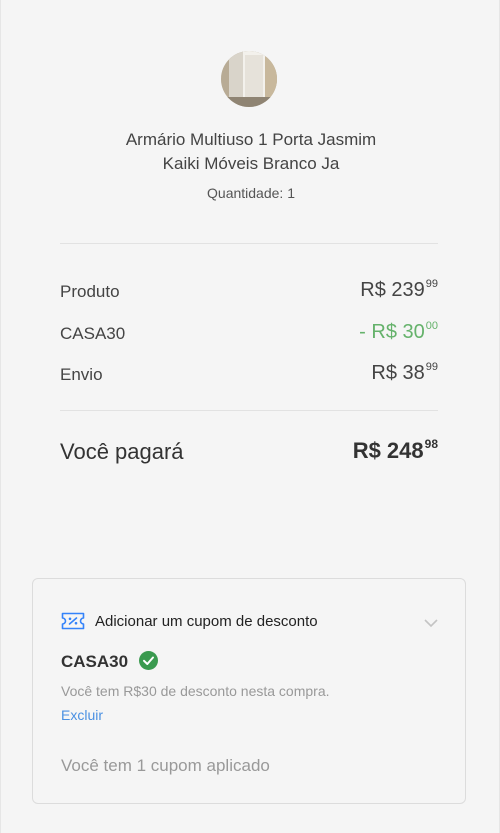 This screenshot has width=500, height=833. Describe the element at coordinates (251, 193) in the screenshot. I see `product-quantity: Quantidade: 1` at that location.